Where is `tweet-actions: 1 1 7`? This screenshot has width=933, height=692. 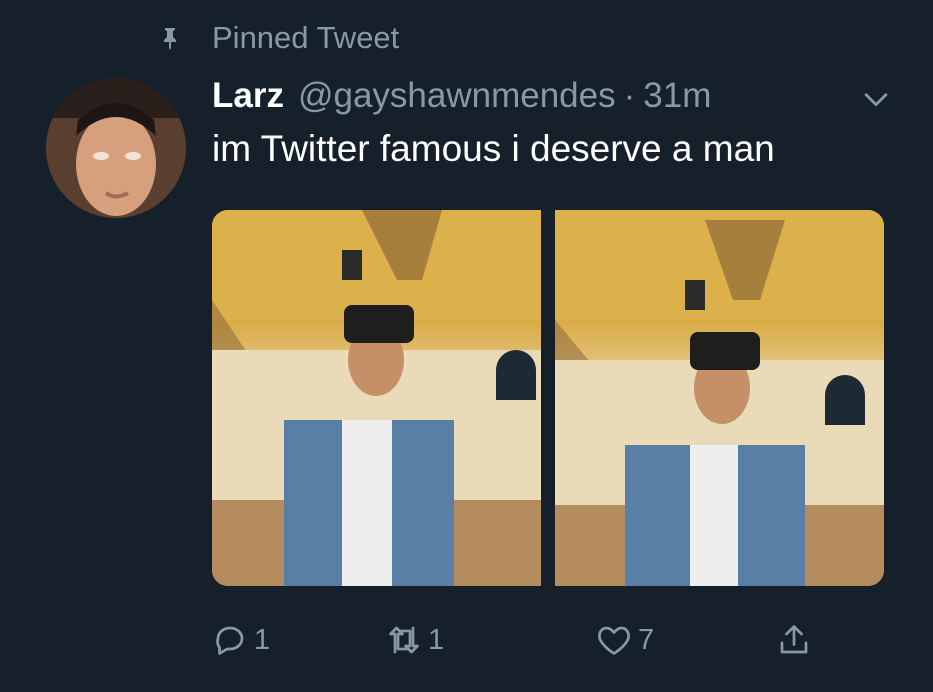
tweet-actions: 1 1 7 is located at coordinates (522, 640).